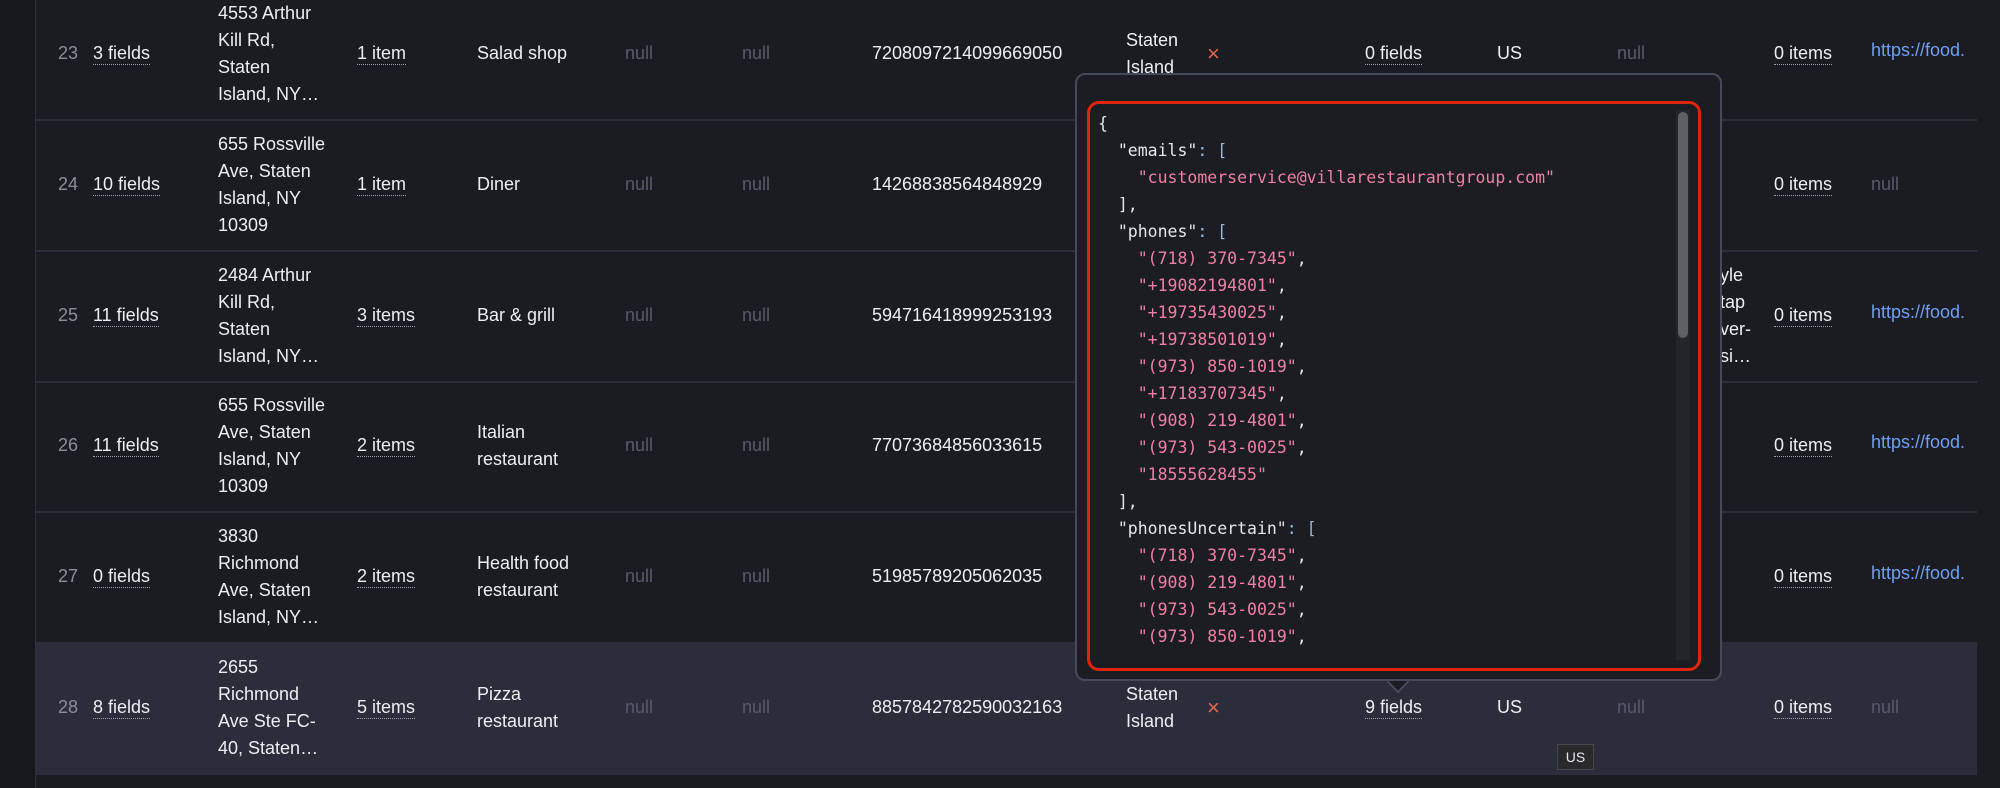 The height and width of the screenshot is (788, 2000). I want to click on category-cell: Salad shop, so click(522, 59).